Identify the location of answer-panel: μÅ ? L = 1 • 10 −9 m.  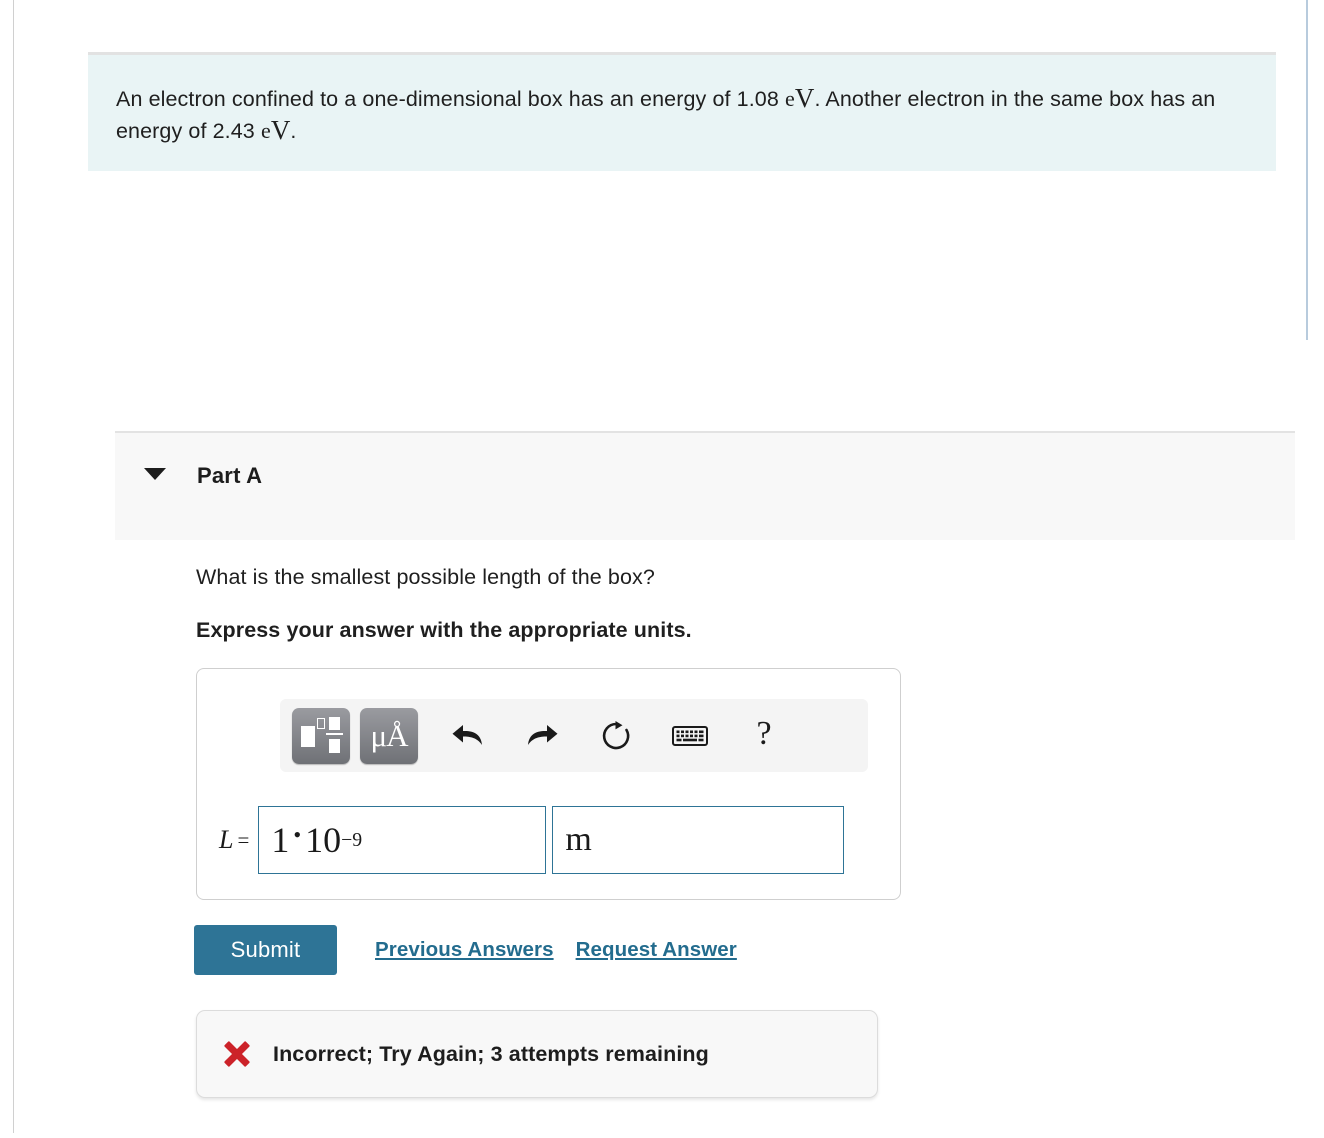
(548, 784).